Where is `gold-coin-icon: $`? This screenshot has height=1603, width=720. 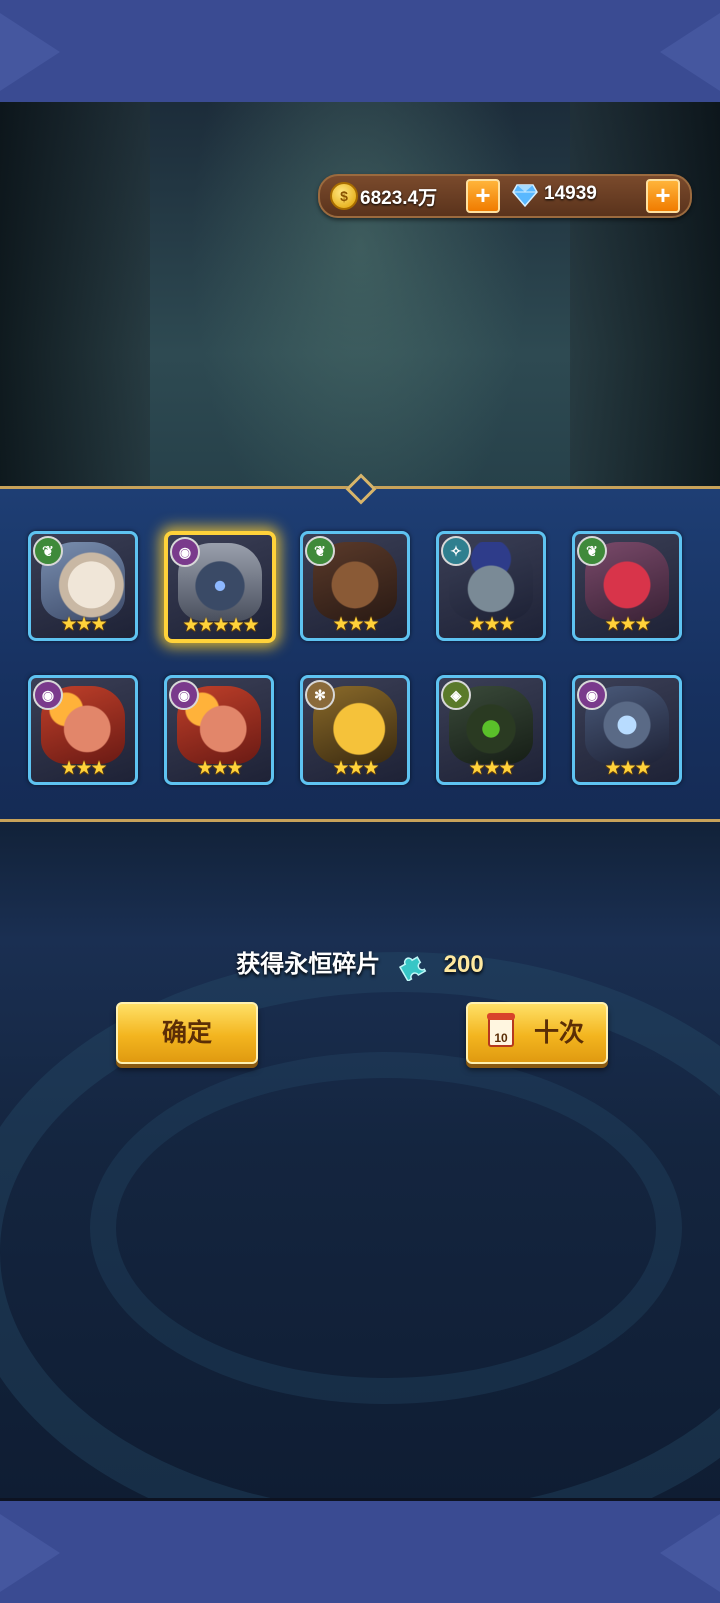
gold-coin-icon: $ is located at coordinates (344, 196).